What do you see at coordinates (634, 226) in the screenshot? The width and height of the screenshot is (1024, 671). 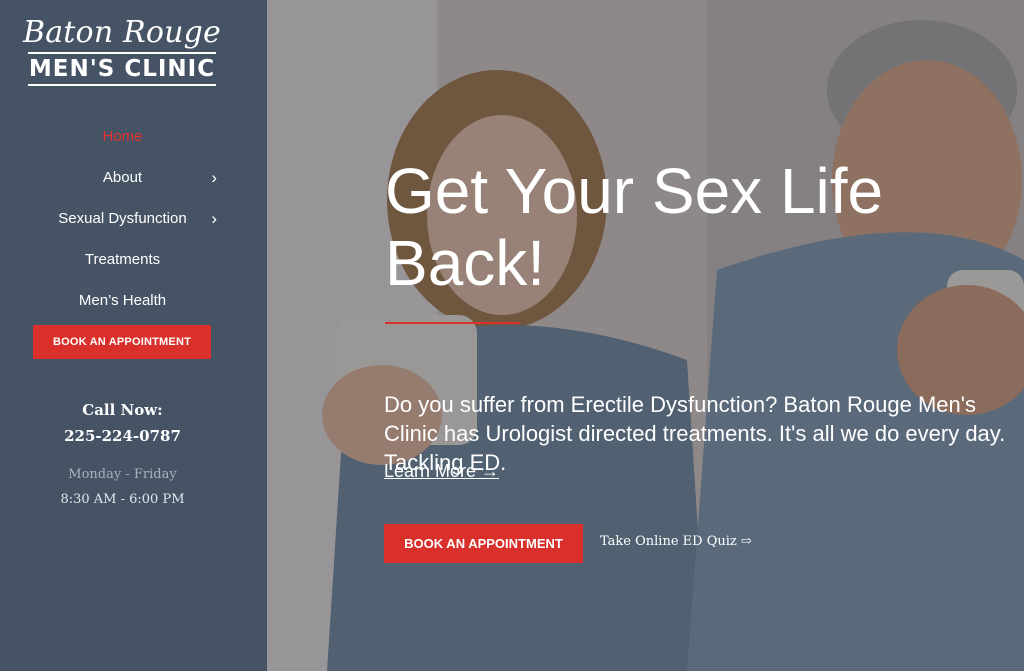 I see `hero-title: Get Your Sex Life Back!` at bounding box center [634, 226].